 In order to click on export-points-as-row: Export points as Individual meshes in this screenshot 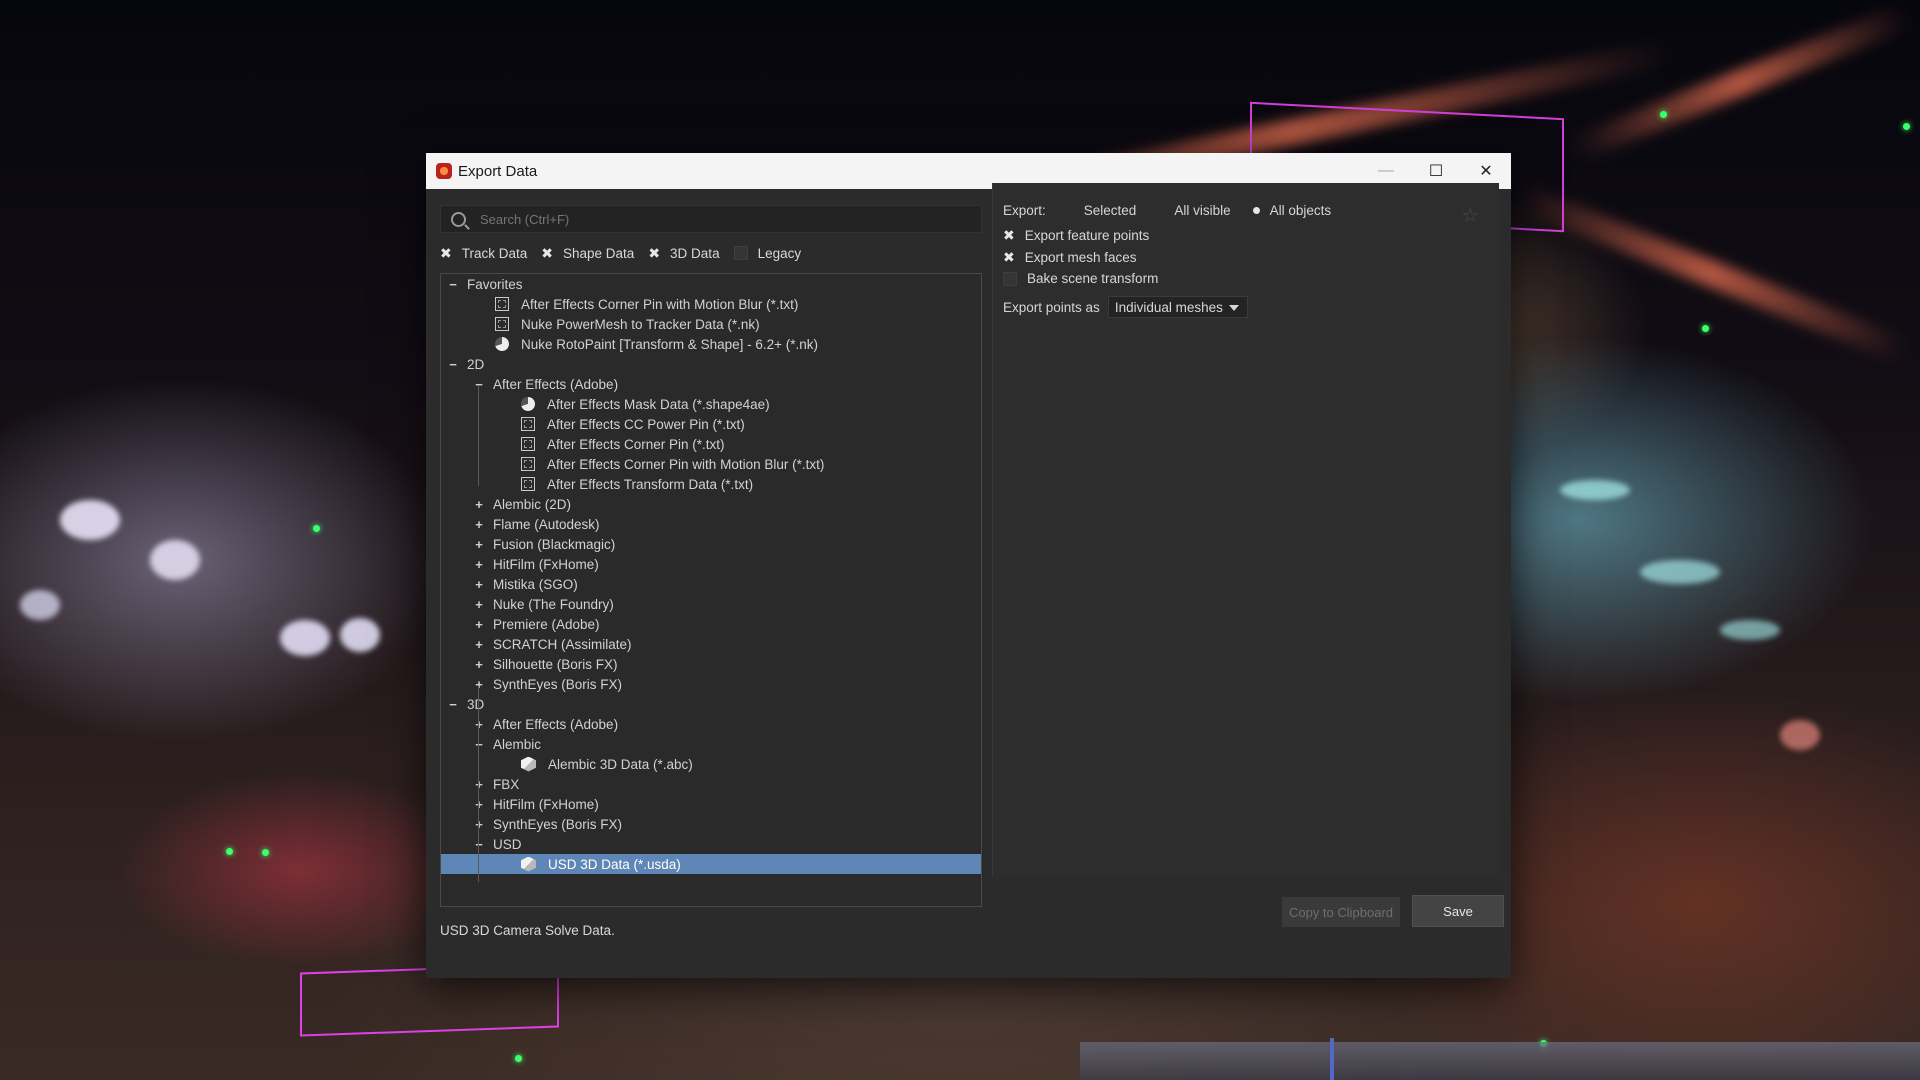, I will do `click(1125, 307)`.